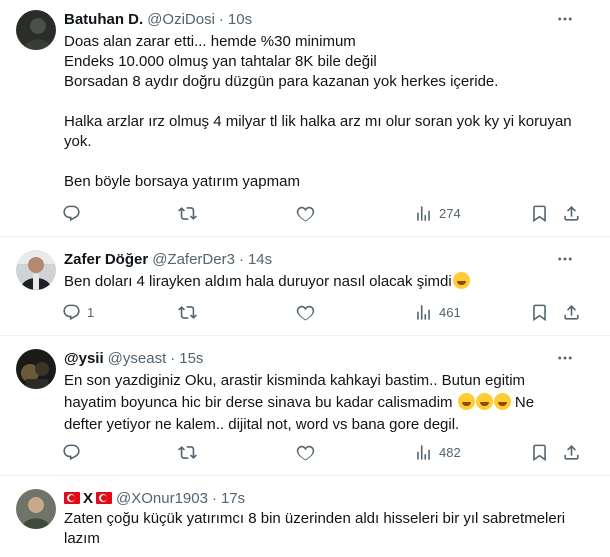 The image size is (610, 557). What do you see at coordinates (437, 452) in the screenshot?
I see `views-button: 482` at bounding box center [437, 452].